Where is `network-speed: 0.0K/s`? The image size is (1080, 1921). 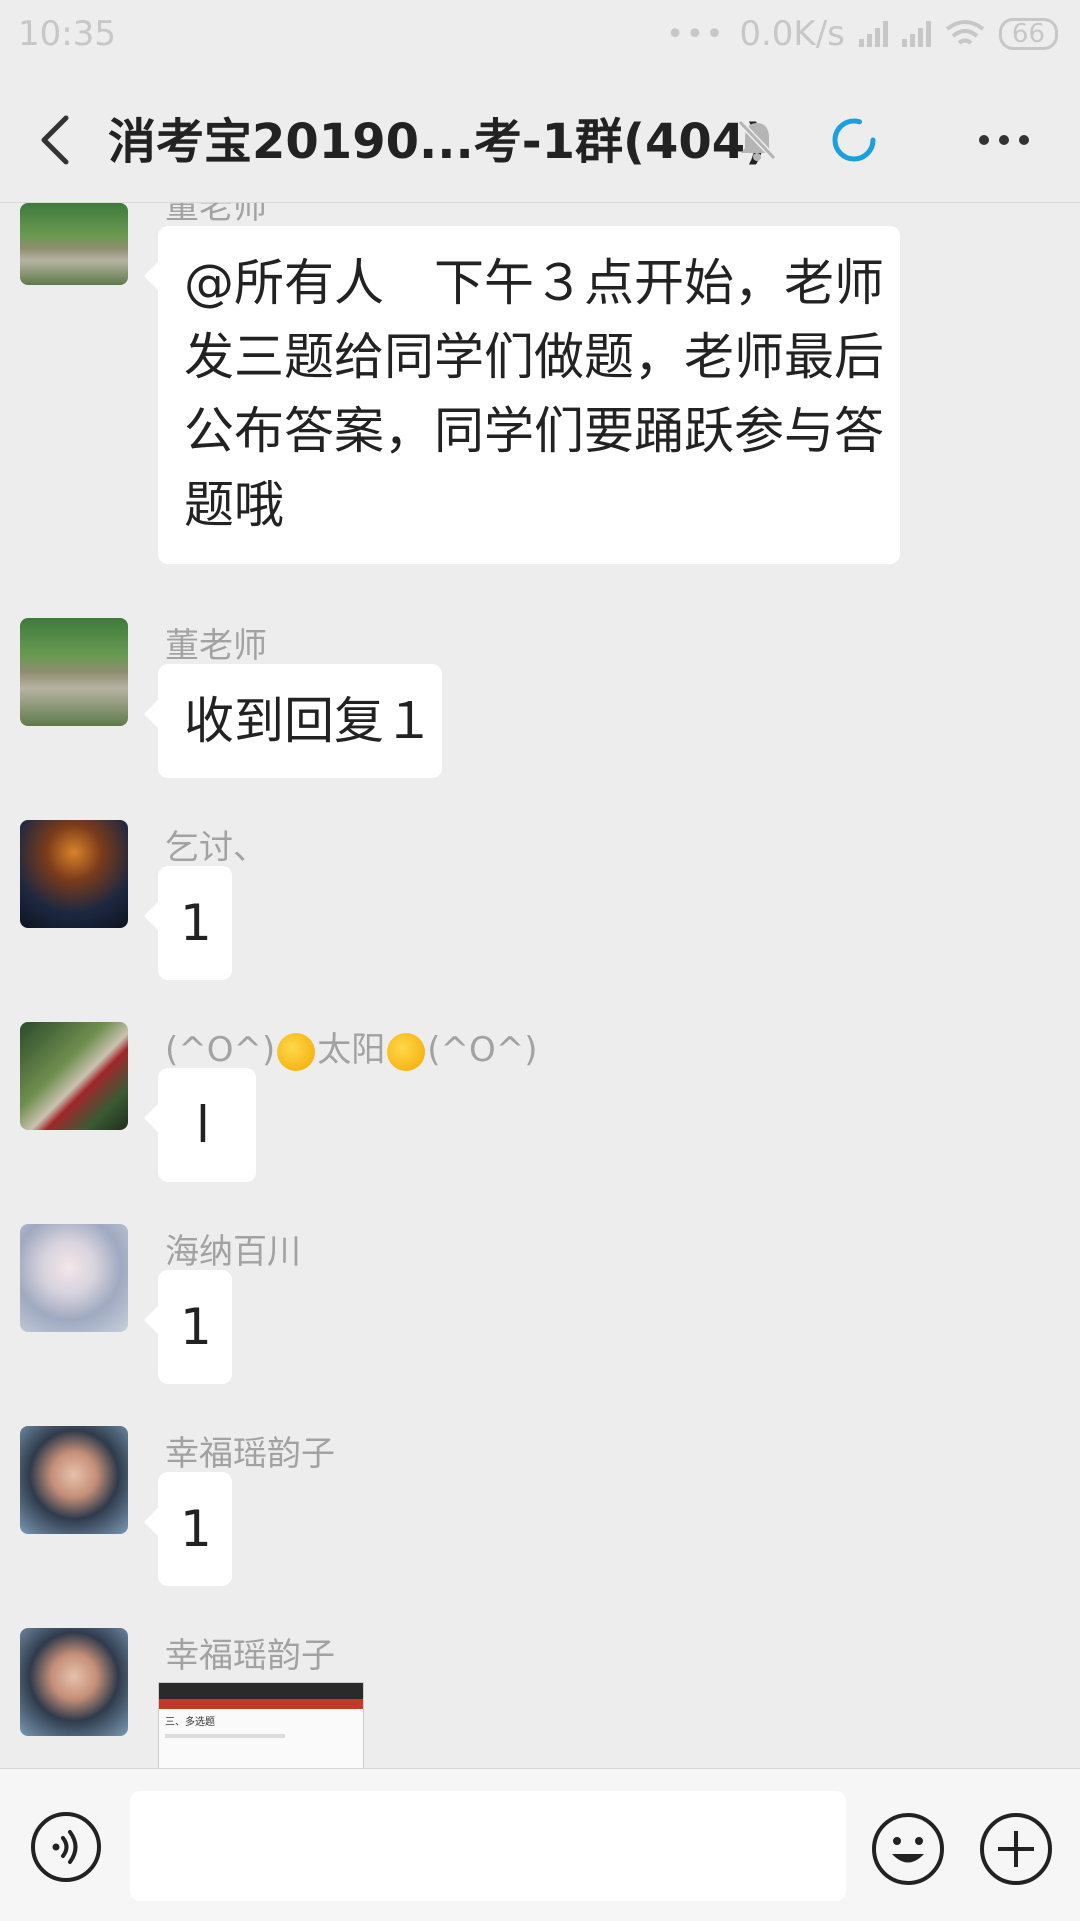
network-speed: 0.0K/s is located at coordinates (792, 34).